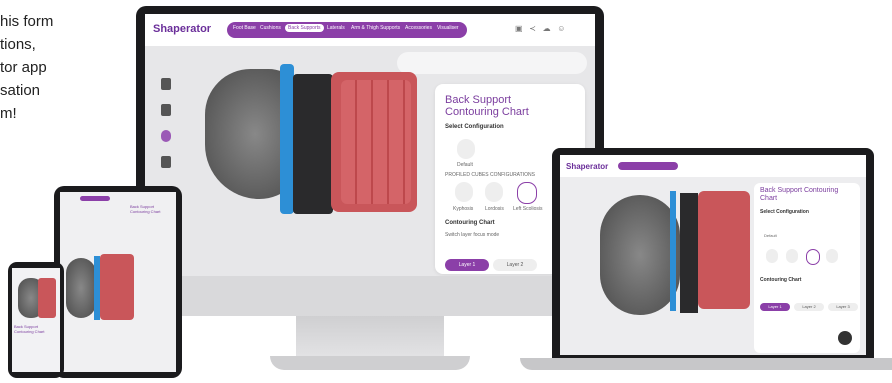 Image resolution: width=892 pixels, height=383 pixels. Describe the element at coordinates (418, 28) in the screenshot. I see `nav-accessories: Accessories` at that location.